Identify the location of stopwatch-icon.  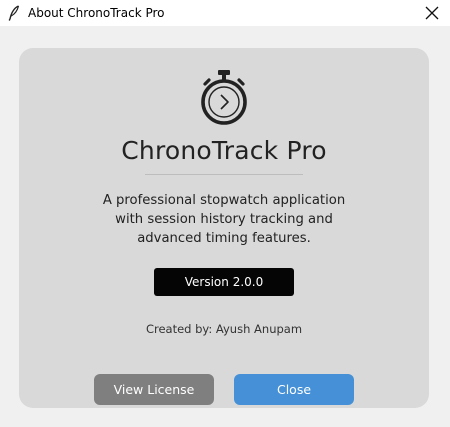
(224, 97).